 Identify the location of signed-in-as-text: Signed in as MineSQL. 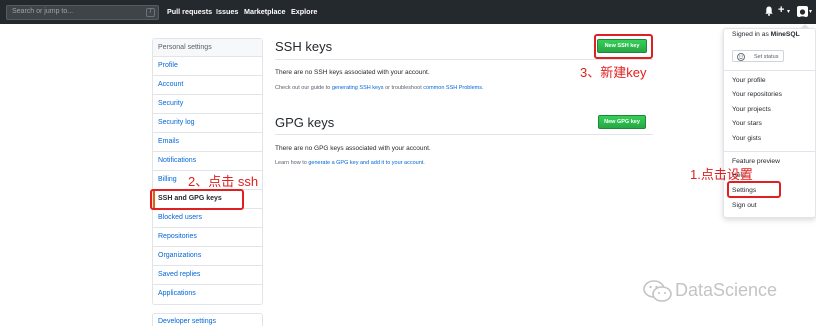
(766, 34).